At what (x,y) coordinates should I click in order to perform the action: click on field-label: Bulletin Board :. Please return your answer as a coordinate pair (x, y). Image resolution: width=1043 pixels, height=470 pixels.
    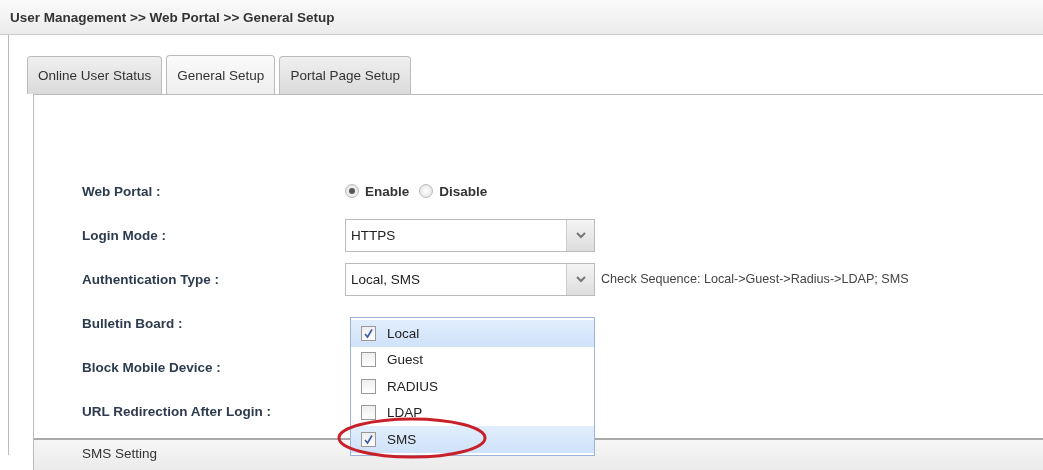
    Looking at the image, I should click on (133, 323).